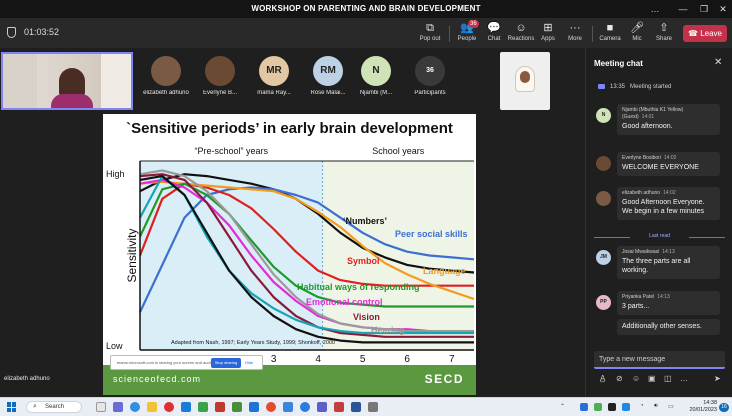 This screenshot has height=416, width=732. Describe the element at coordinates (548, 34) in the screenshot. I see `apps-button: ⊞ Apps` at that location.